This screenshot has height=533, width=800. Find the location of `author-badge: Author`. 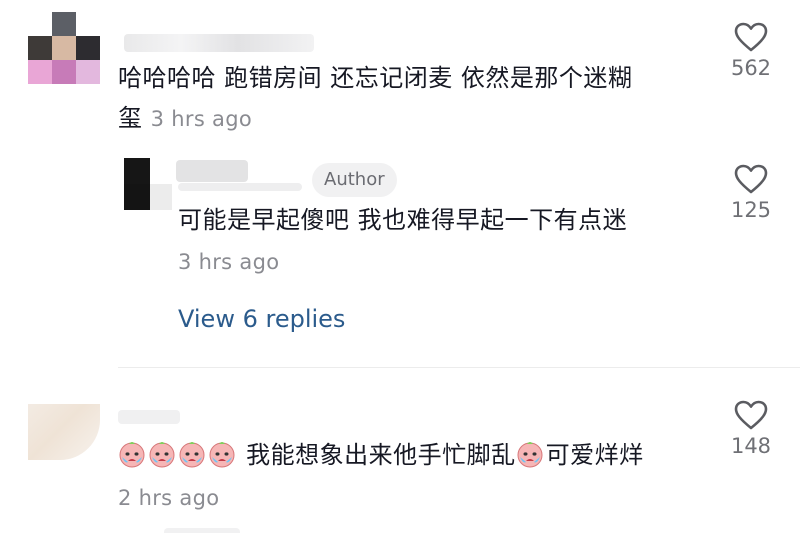

author-badge: Author is located at coordinates (354, 180).